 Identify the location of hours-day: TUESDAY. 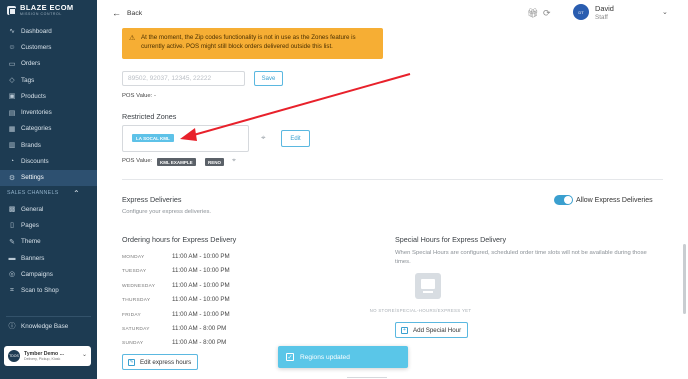
(134, 272).